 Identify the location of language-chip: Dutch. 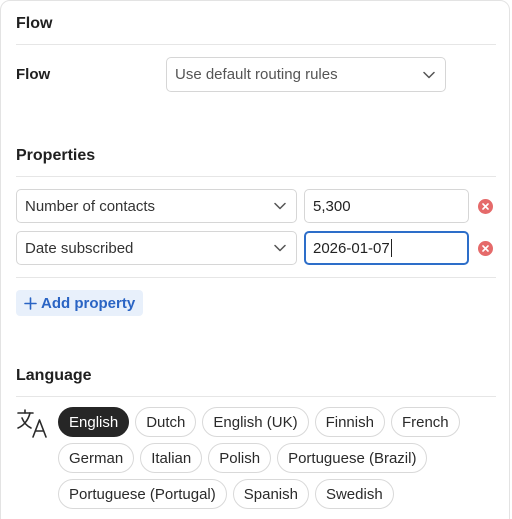
(166, 422).